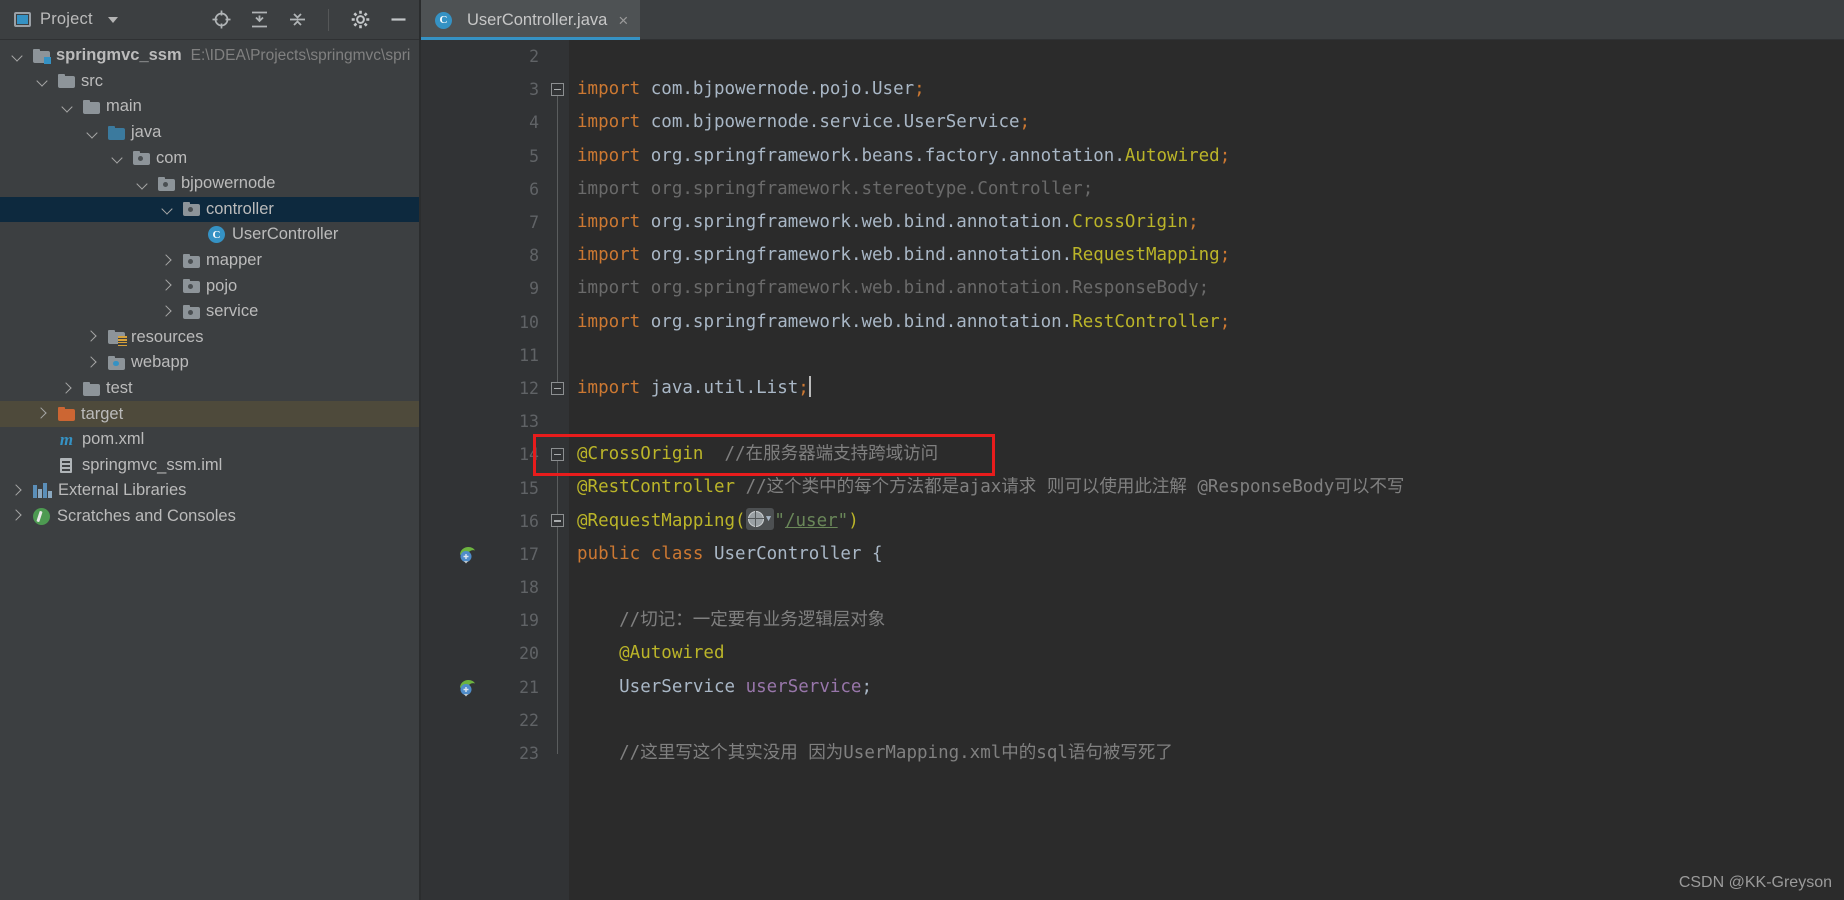 This screenshot has width=1844, height=900. Describe the element at coordinates (1210, 653) in the screenshot. I see `code-line: @Autowired` at that location.